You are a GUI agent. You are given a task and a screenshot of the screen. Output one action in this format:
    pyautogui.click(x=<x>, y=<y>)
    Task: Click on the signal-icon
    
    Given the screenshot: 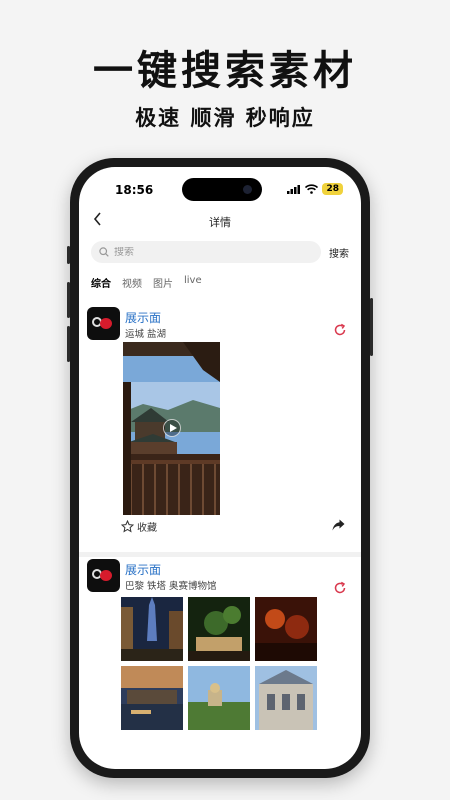 What is the action you would take?
    pyautogui.click(x=294, y=189)
    